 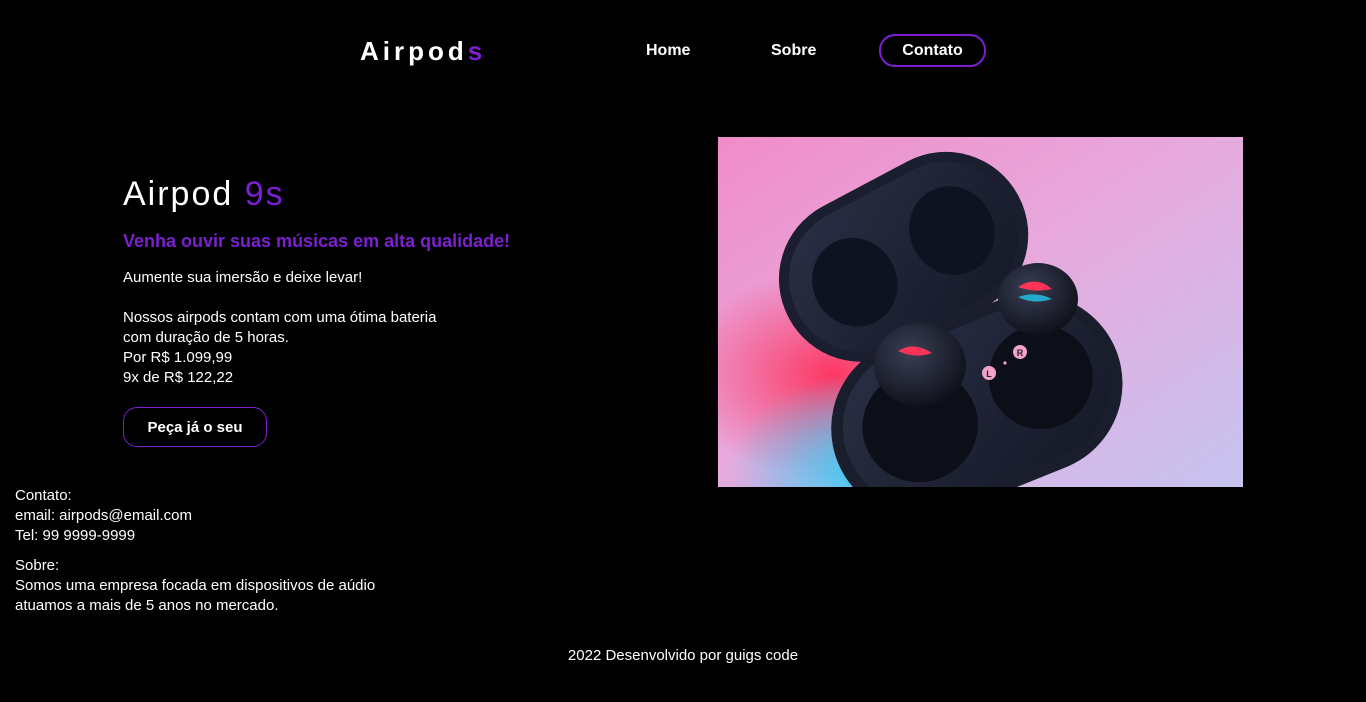 What do you see at coordinates (243, 277) in the screenshot?
I see `hero-intro: Aumente sua imersão e deixe levar!` at bounding box center [243, 277].